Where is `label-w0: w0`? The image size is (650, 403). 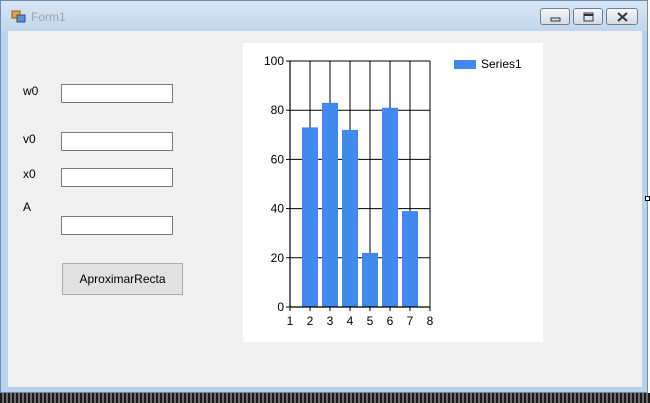
label-w0: w0 is located at coordinates (31, 91).